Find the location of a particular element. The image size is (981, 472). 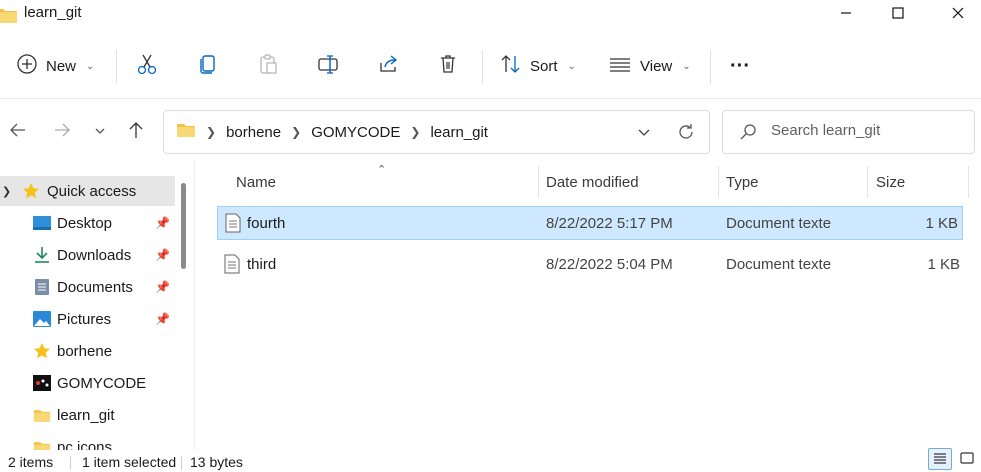

pictures-icon is located at coordinates (42, 319).